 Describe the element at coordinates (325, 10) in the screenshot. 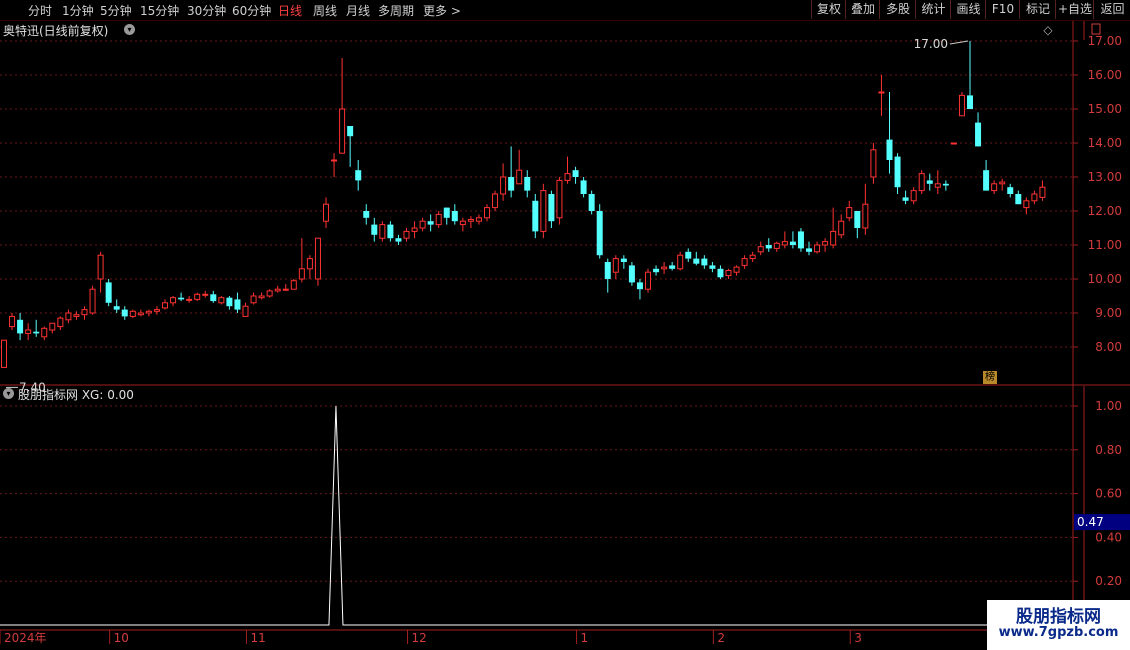

I see `period-tab-7: 周线` at that location.